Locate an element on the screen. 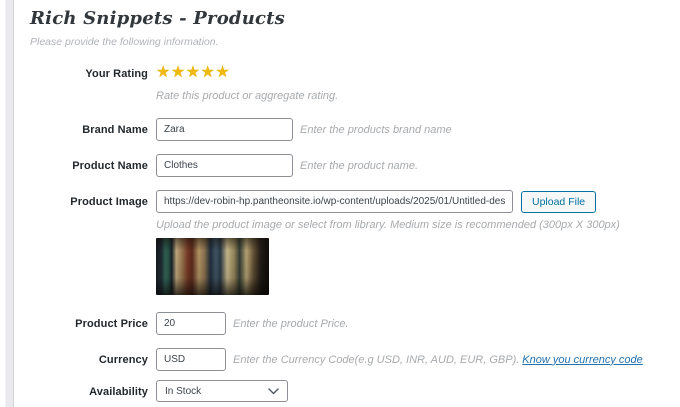 Image resolution: width=680 pixels, height=407 pixels. brand-name-row: Brand Name Enter the products brand name is located at coordinates (350, 129).